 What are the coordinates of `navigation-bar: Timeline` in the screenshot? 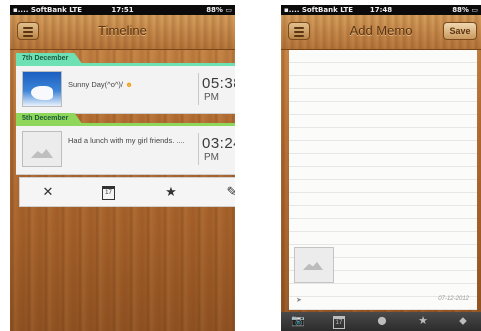 It's located at (122, 32).